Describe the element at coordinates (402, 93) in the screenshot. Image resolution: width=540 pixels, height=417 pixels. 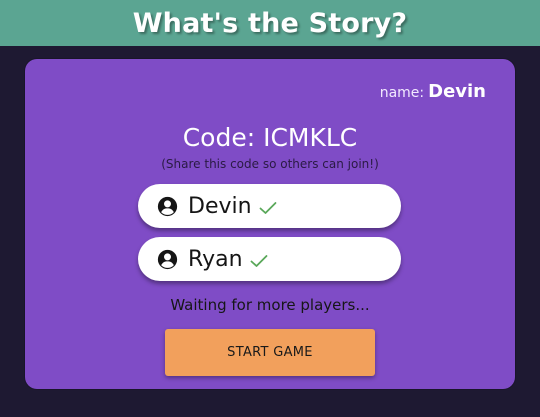
I see `name-label: name:` at that location.